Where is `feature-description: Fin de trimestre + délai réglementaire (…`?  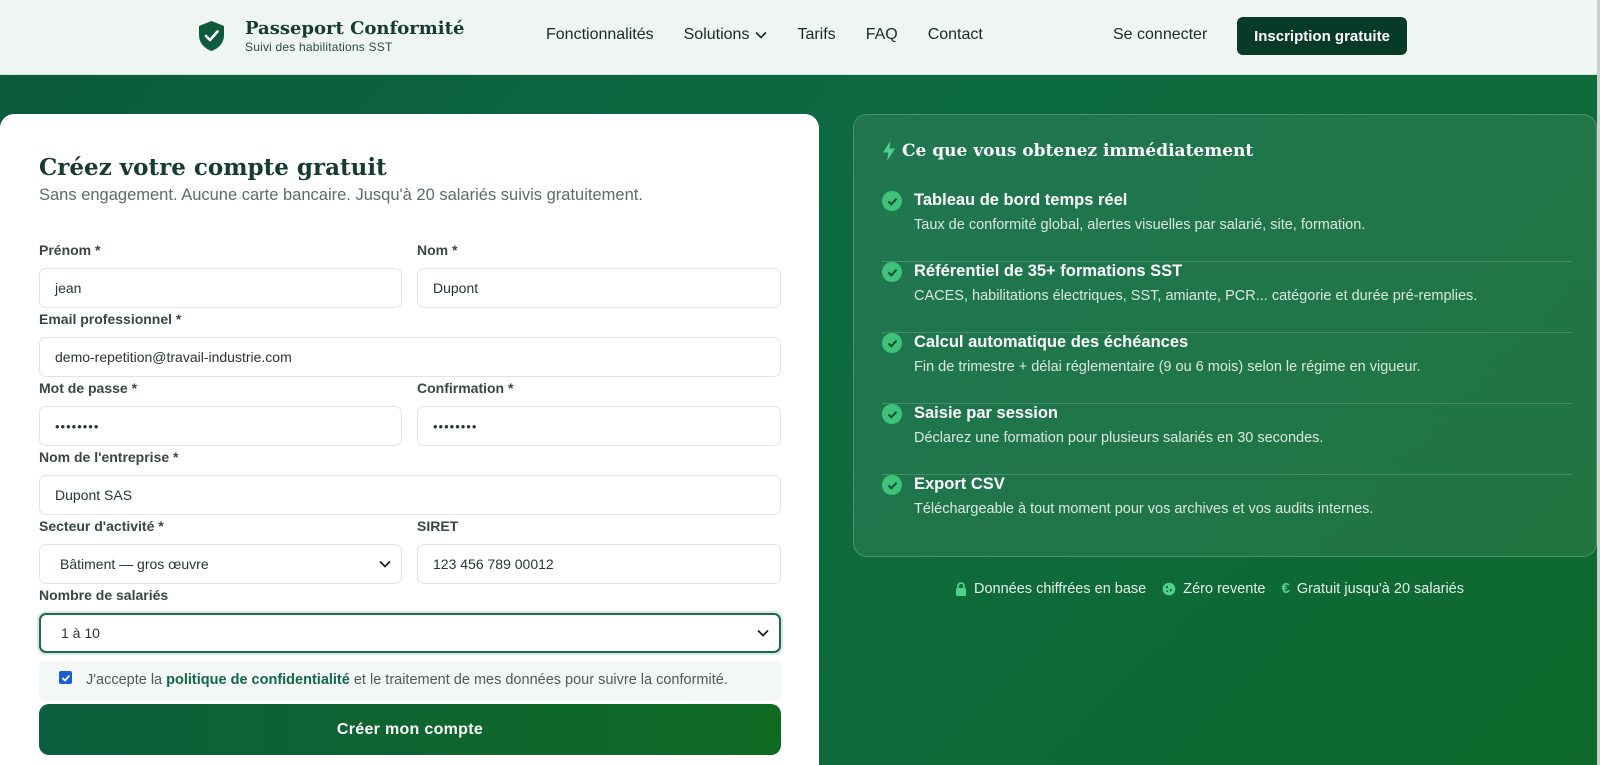
feature-description: Fin de trimestre + délai réglementaire (… is located at coordinates (1167, 367).